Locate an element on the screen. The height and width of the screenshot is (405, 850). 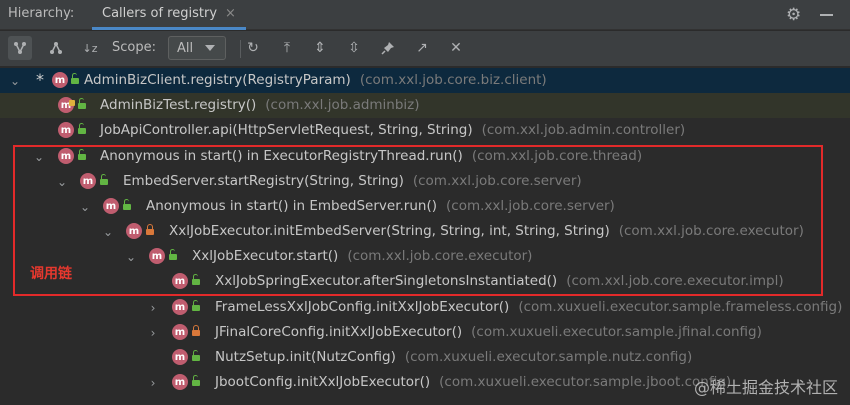
scope-label: Scope: is located at coordinates (134, 47).